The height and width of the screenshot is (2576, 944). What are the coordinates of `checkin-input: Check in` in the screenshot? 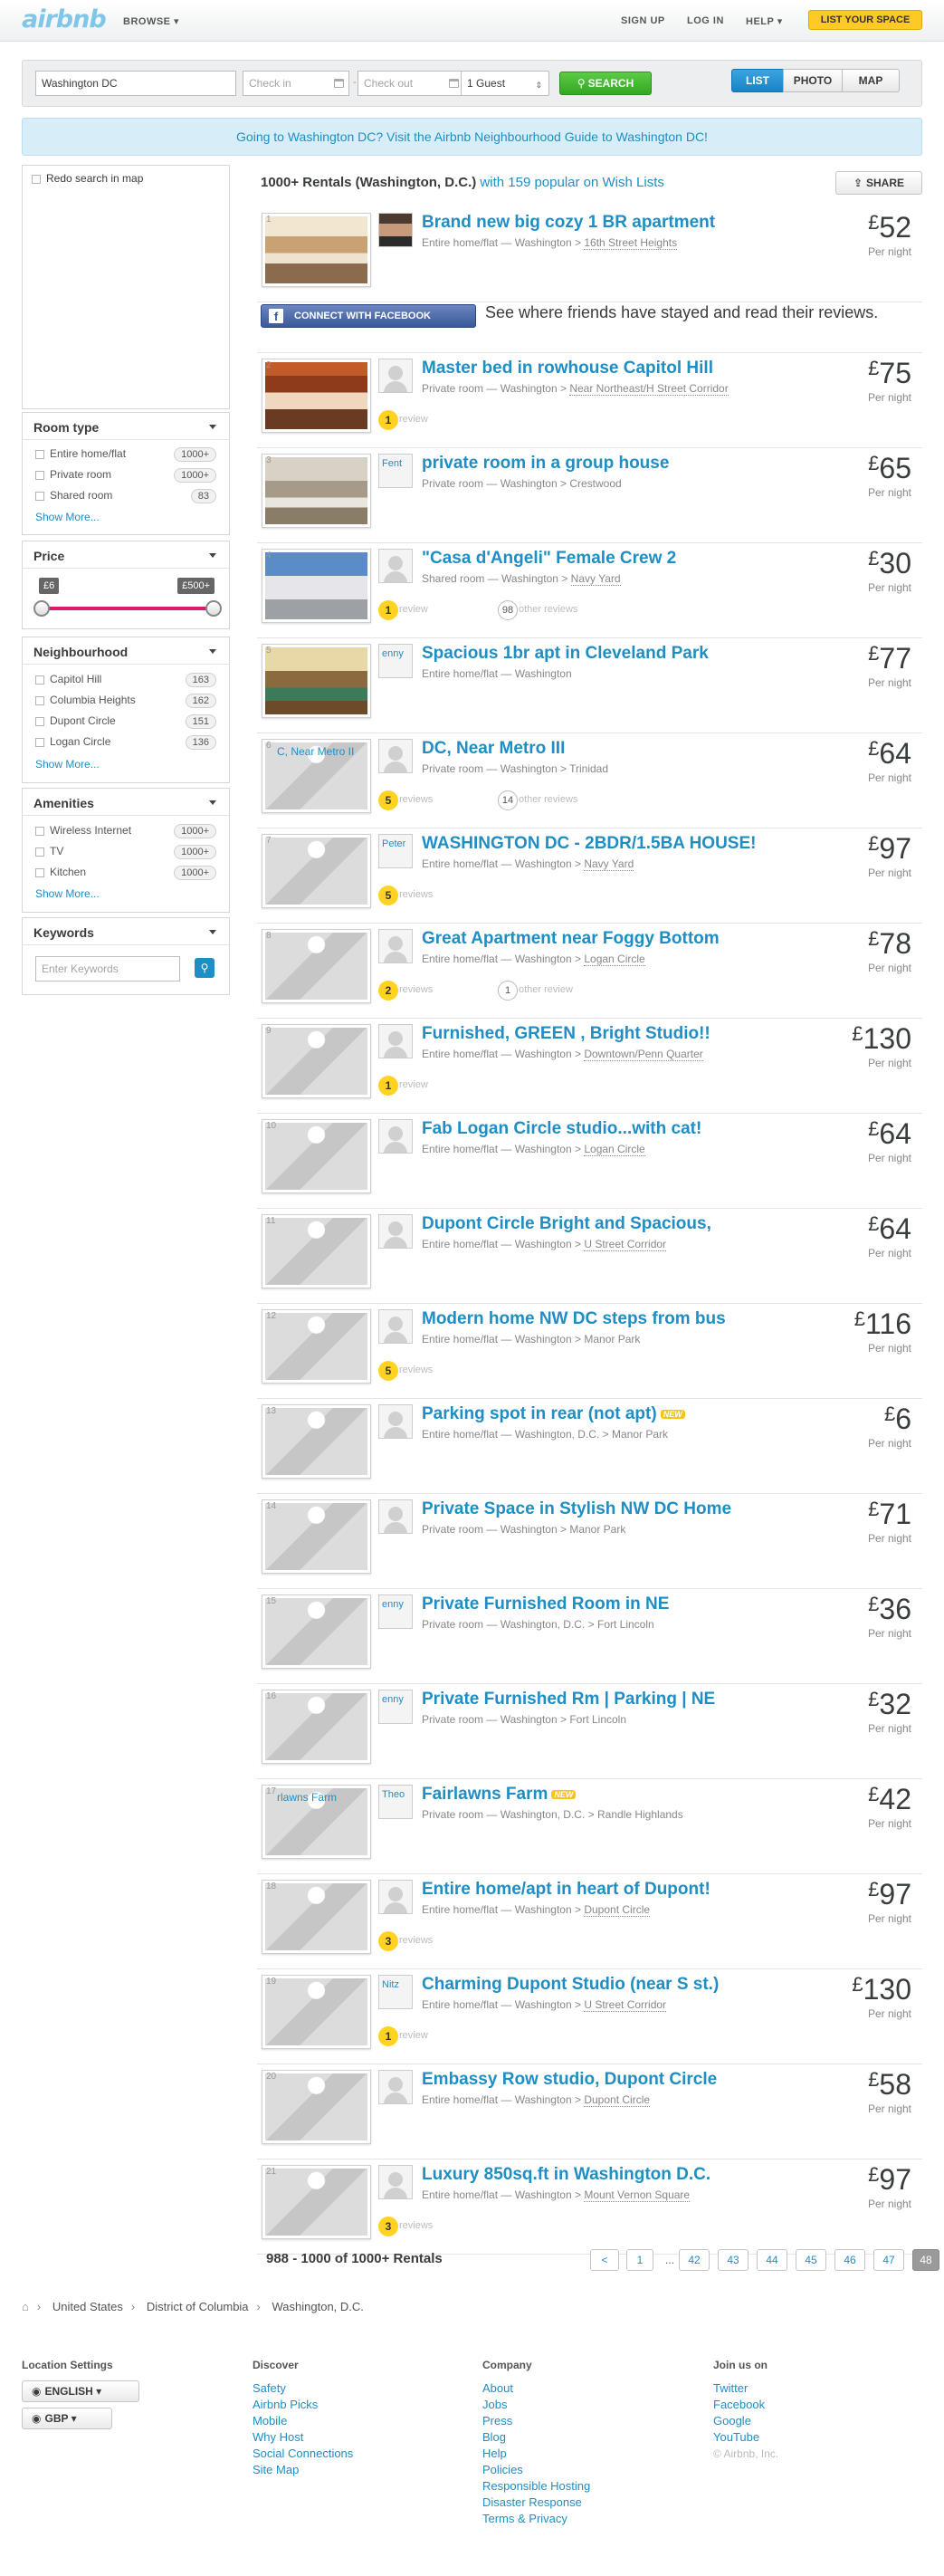 It's located at (296, 83).